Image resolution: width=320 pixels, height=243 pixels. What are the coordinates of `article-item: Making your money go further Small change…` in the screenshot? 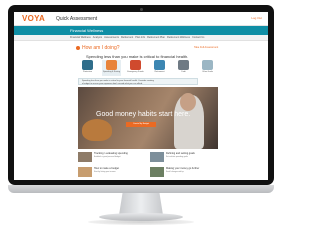 It's located at (184, 172).